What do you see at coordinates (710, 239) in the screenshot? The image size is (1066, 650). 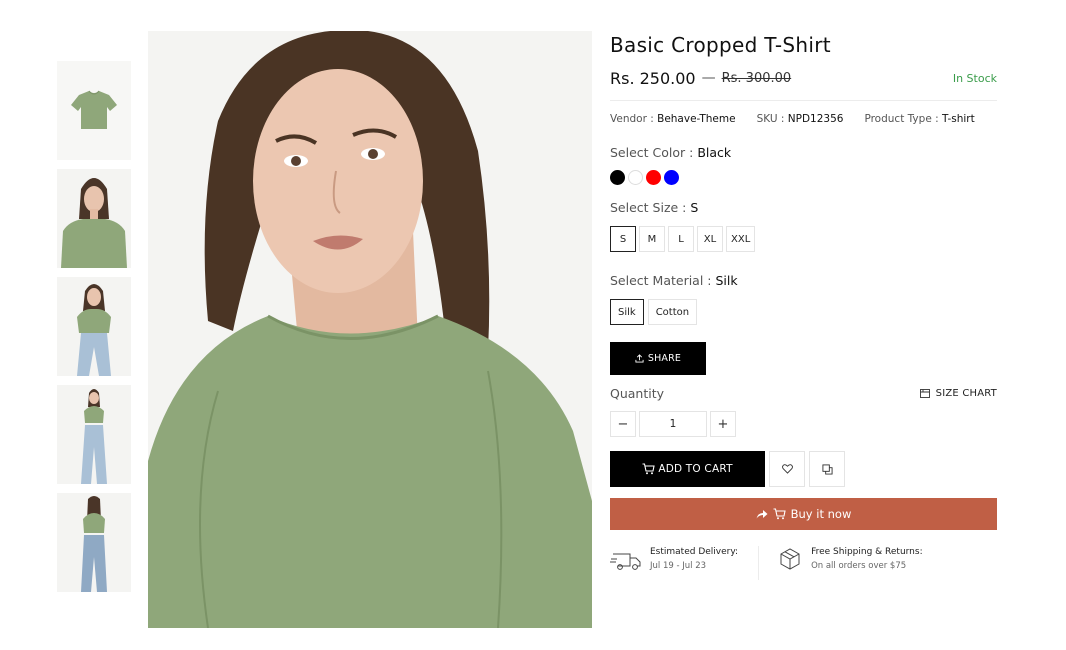 I see `size-xl-button: XL` at bounding box center [710, 239].